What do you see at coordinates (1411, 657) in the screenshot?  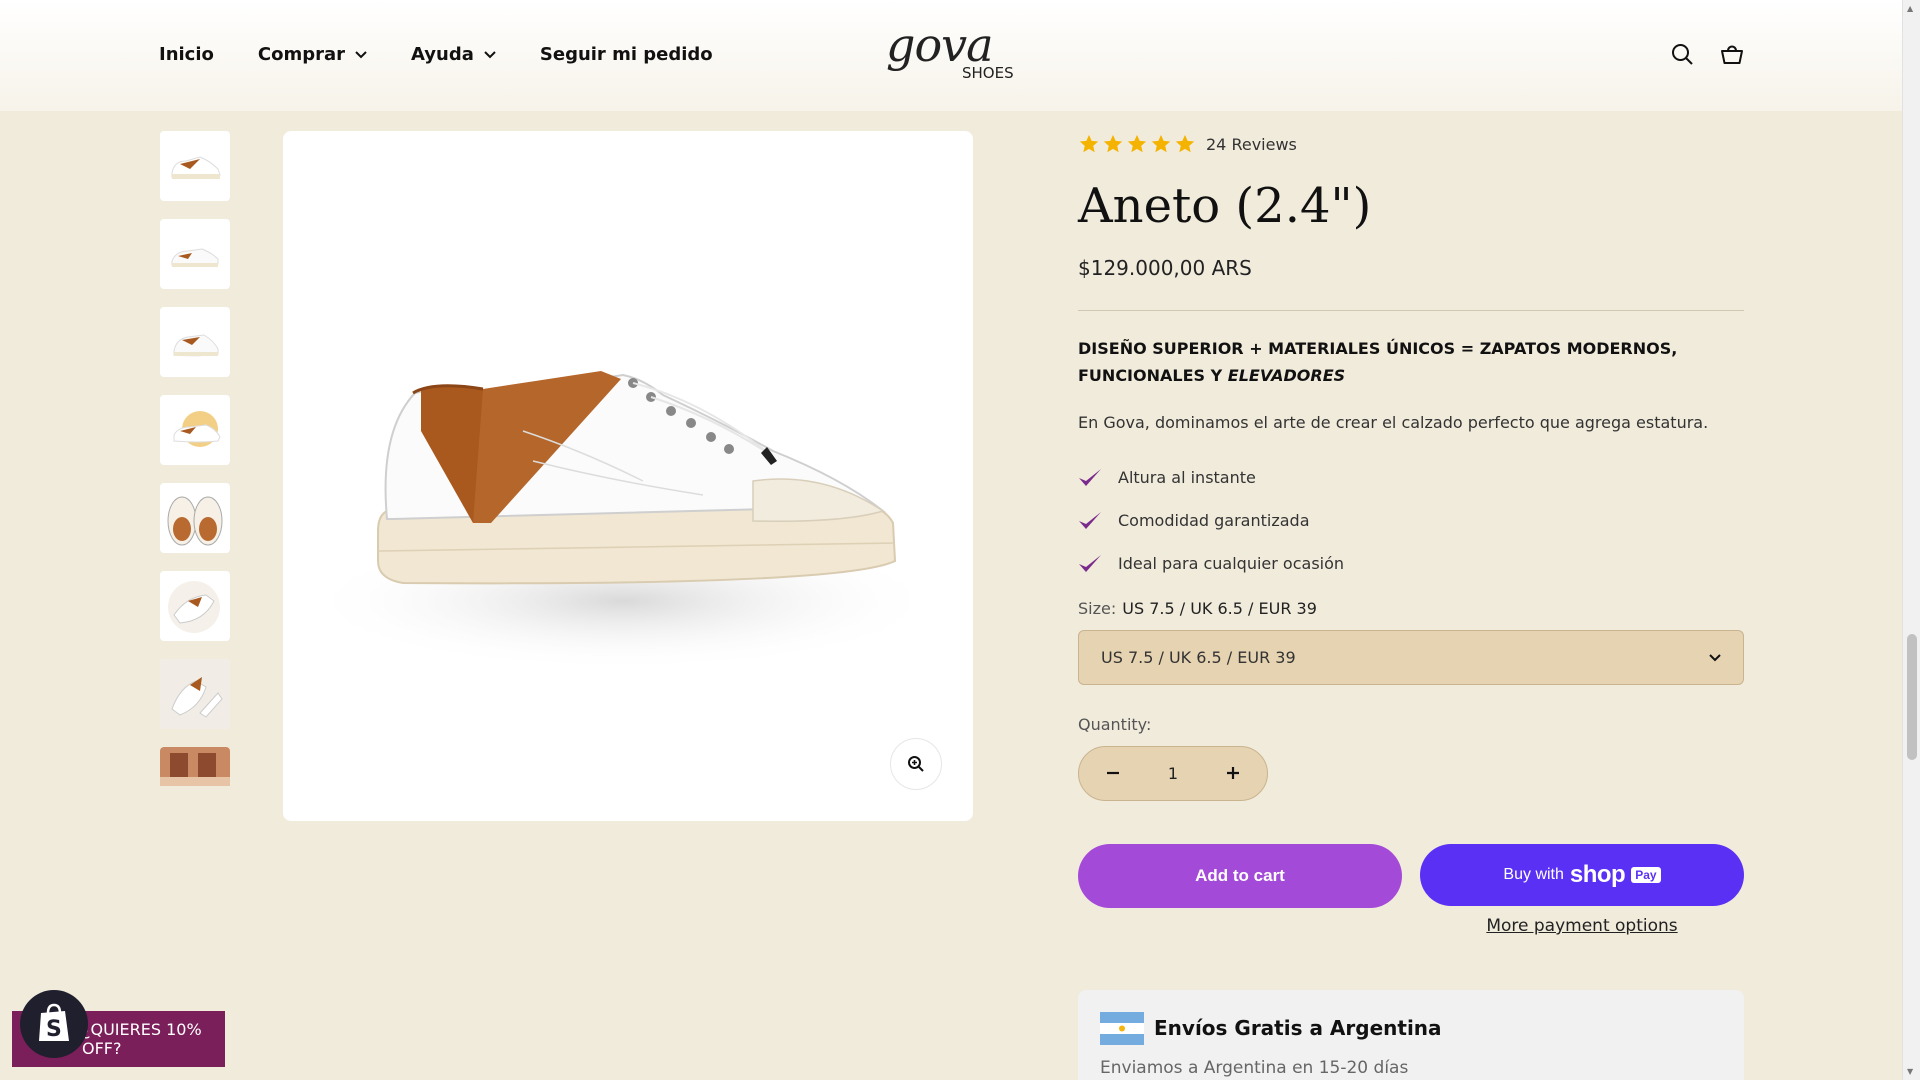 I see `size-select: US 7.5 / UK 6.5 / EUR 39` at bounding box center [1411, 657].